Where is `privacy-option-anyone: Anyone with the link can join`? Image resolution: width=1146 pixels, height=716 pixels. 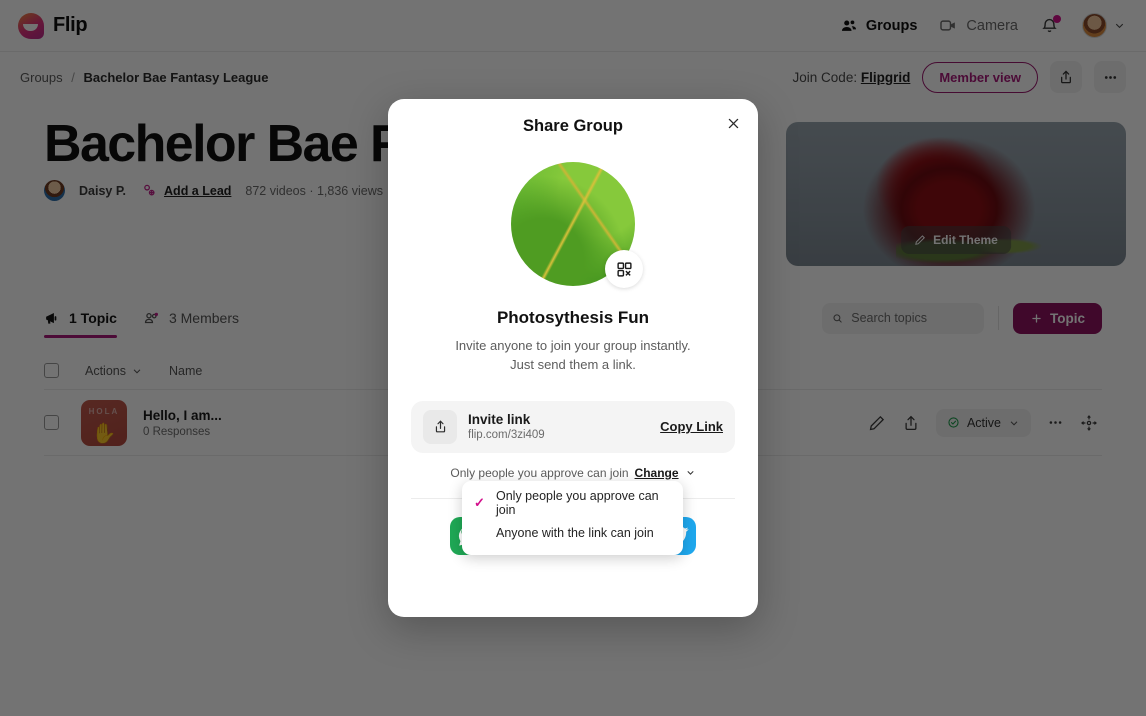 privacy-option-anyone: Anyone with the link can join is located at coordinates (572, 533).